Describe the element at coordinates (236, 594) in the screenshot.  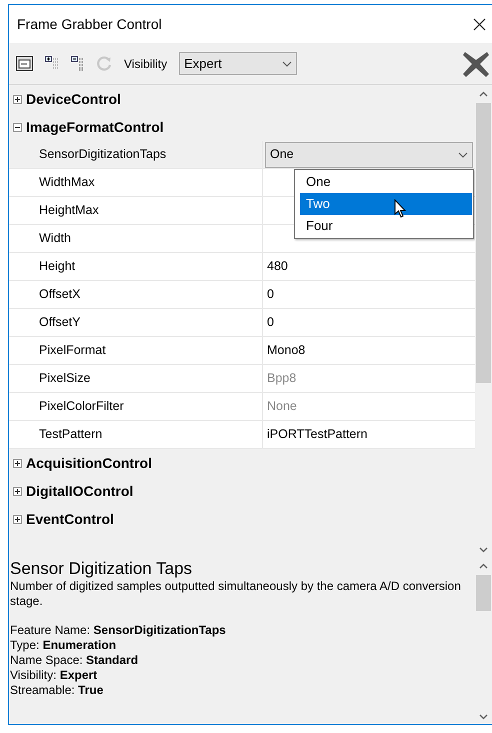
I see `description-text: Number of digitized samples outputted simultaneously by the camera A/D conversion stage.` at that location.